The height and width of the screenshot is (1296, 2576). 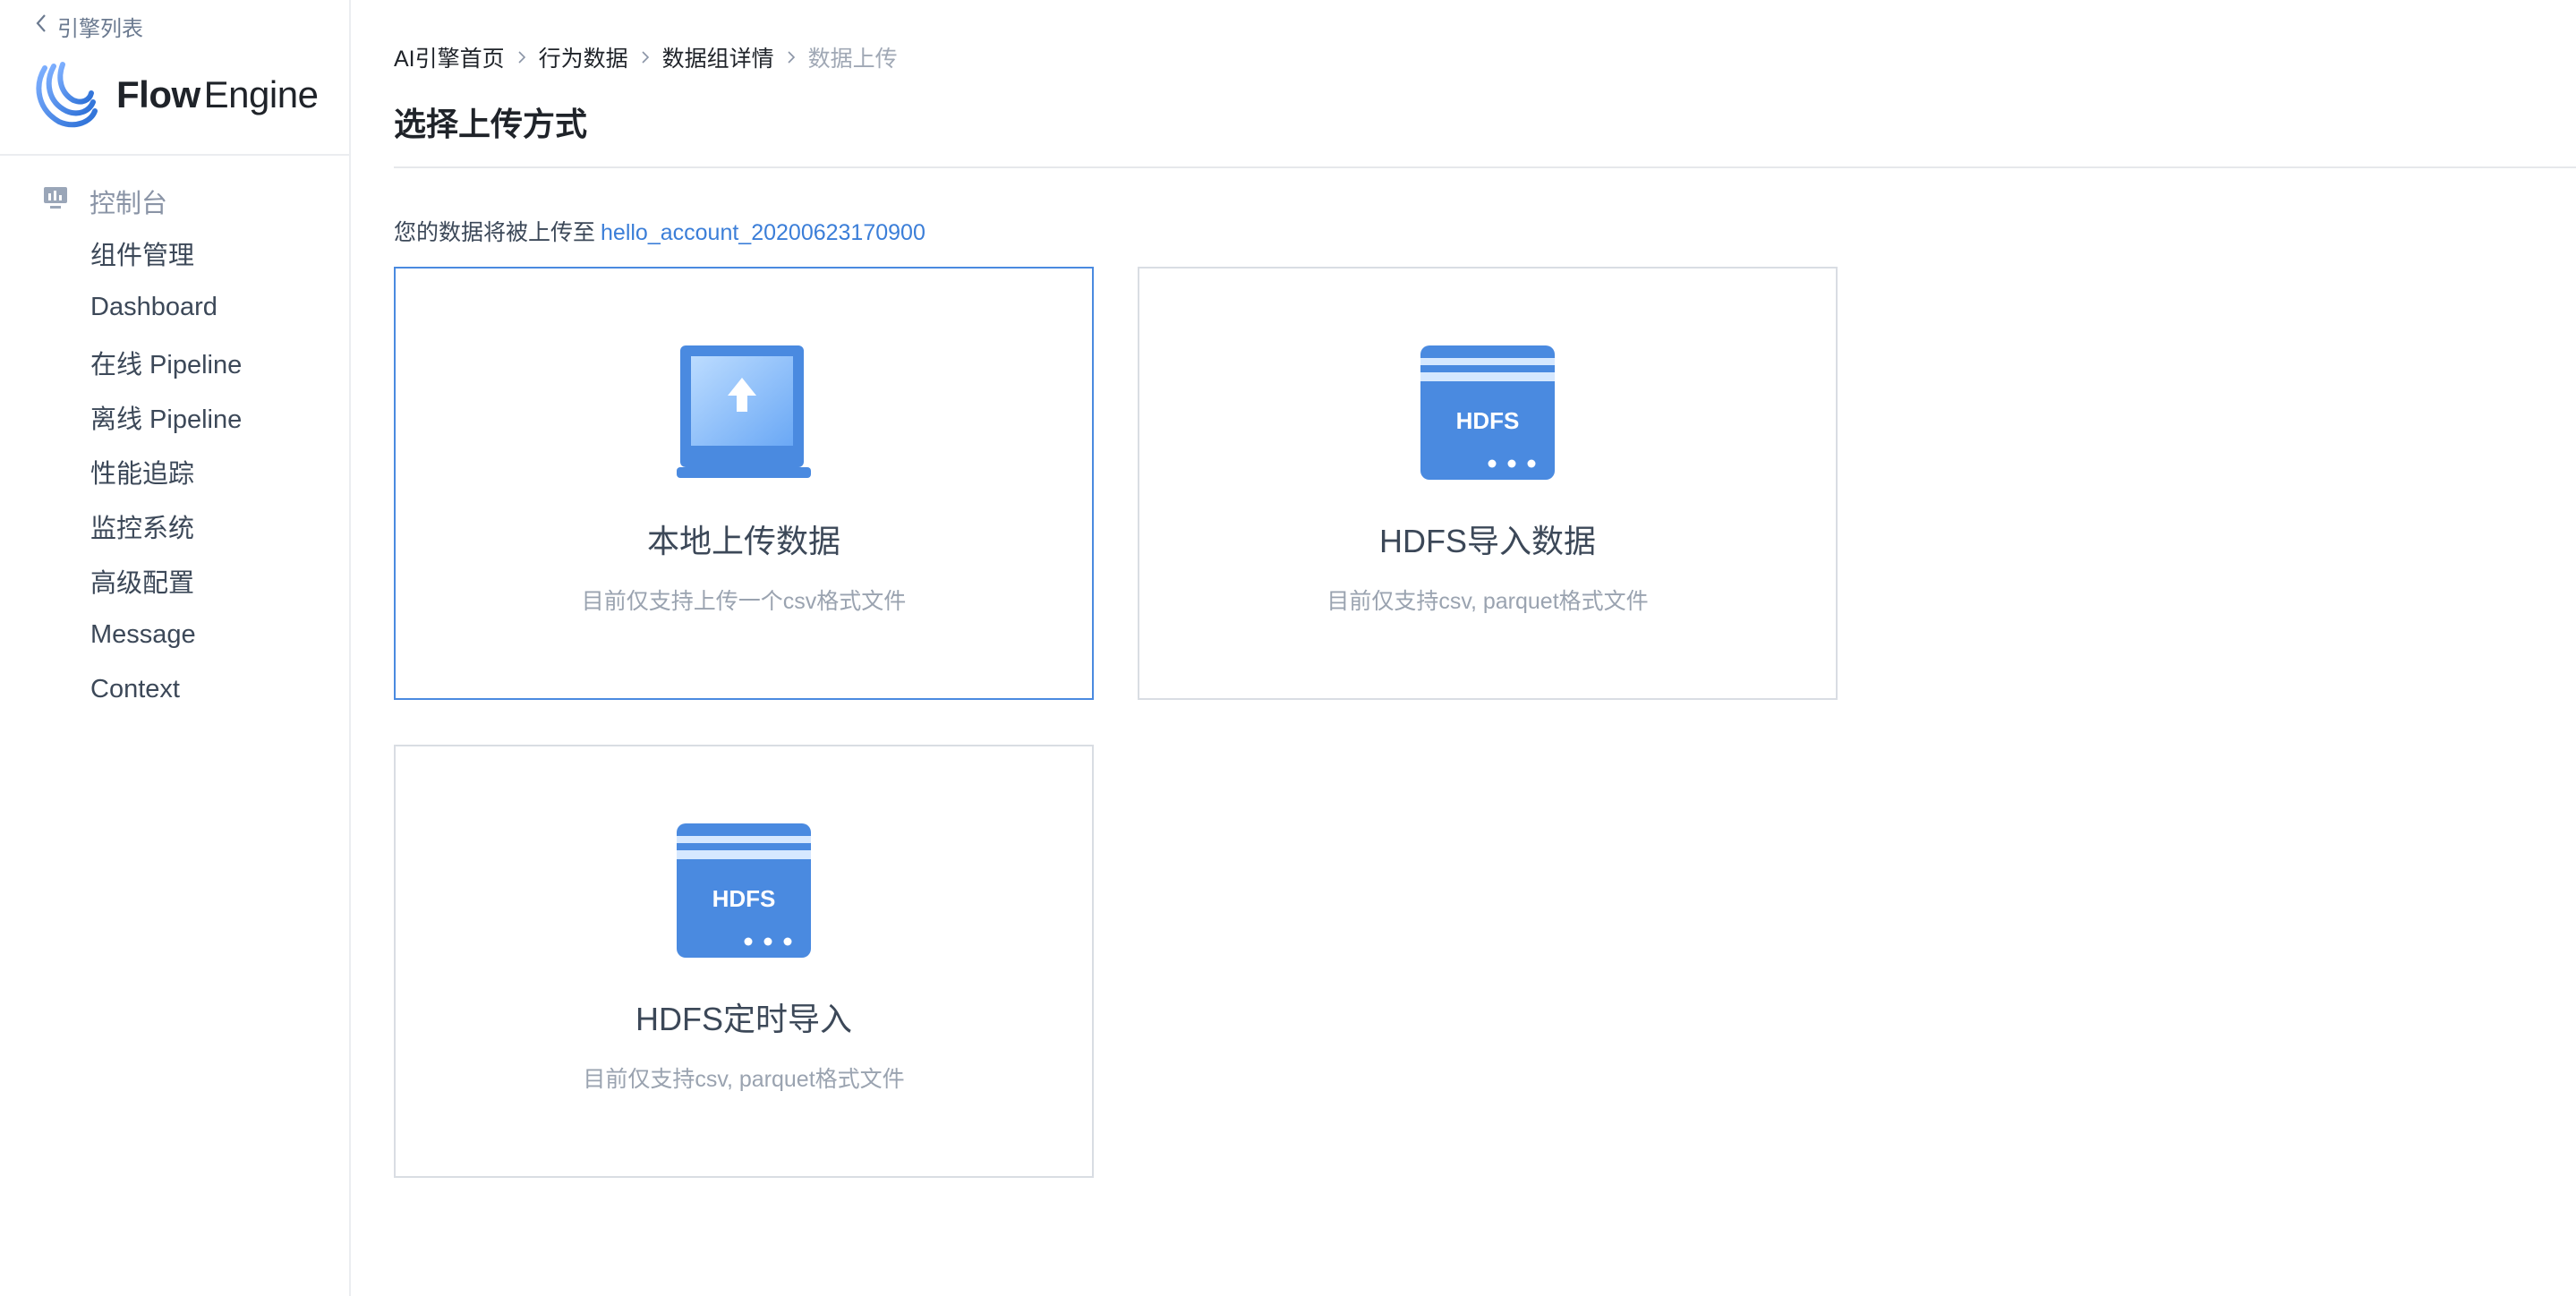 I want to click on page-title: 选择上传方式, so click(x=491, y=124).